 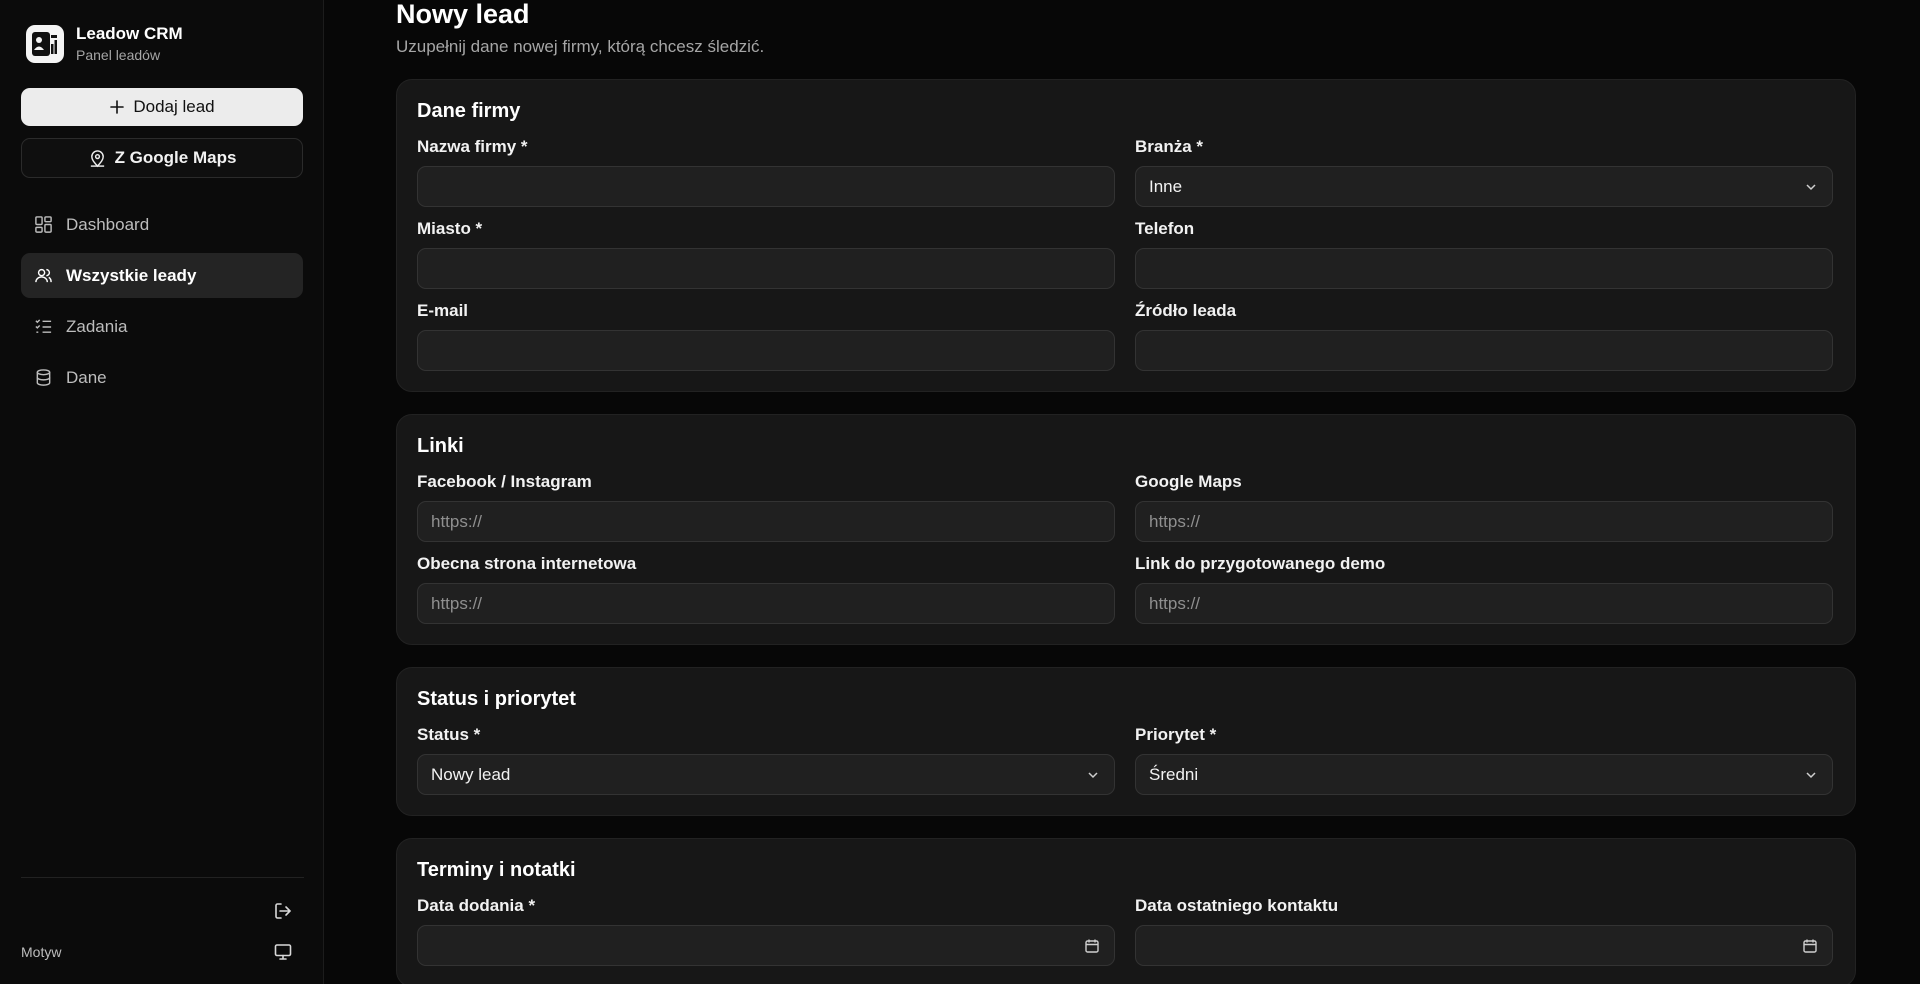 I want to click on google-maps-import-button: Z Google Maps, so click(x=162, y=158).